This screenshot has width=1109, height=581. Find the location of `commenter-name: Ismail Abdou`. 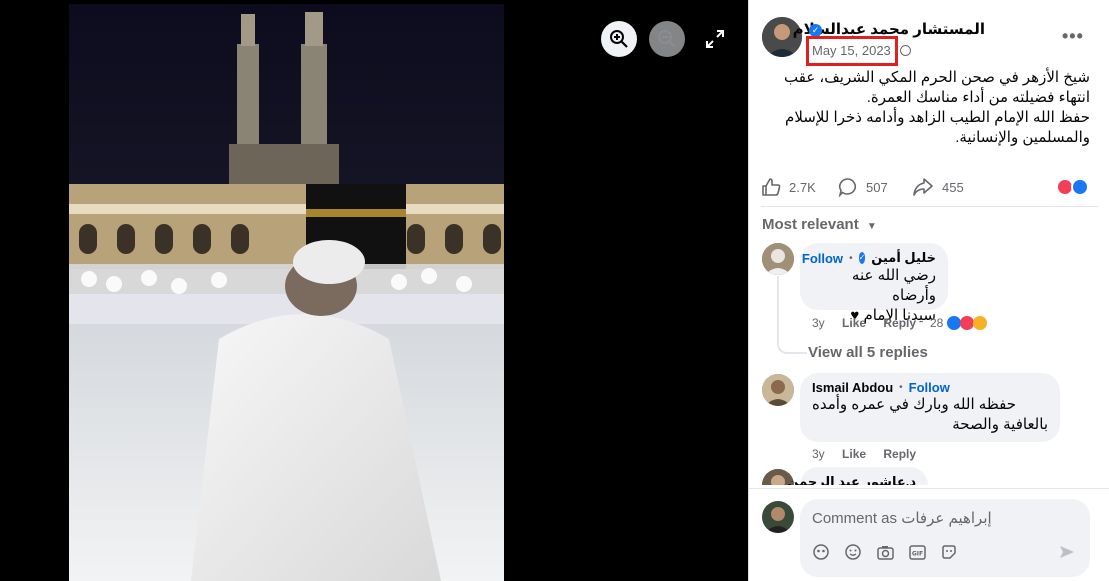

commenter-name: Ismail Abdou is located at coordinates (852, 387).